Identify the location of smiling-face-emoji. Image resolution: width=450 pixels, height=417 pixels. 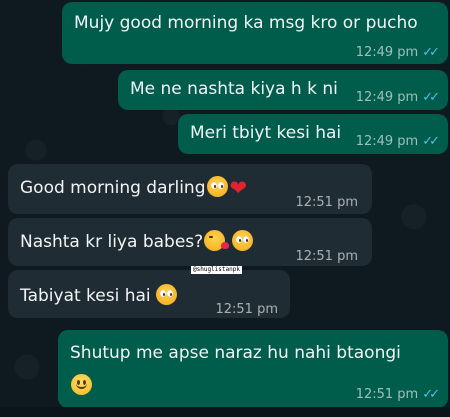
(81, 384).